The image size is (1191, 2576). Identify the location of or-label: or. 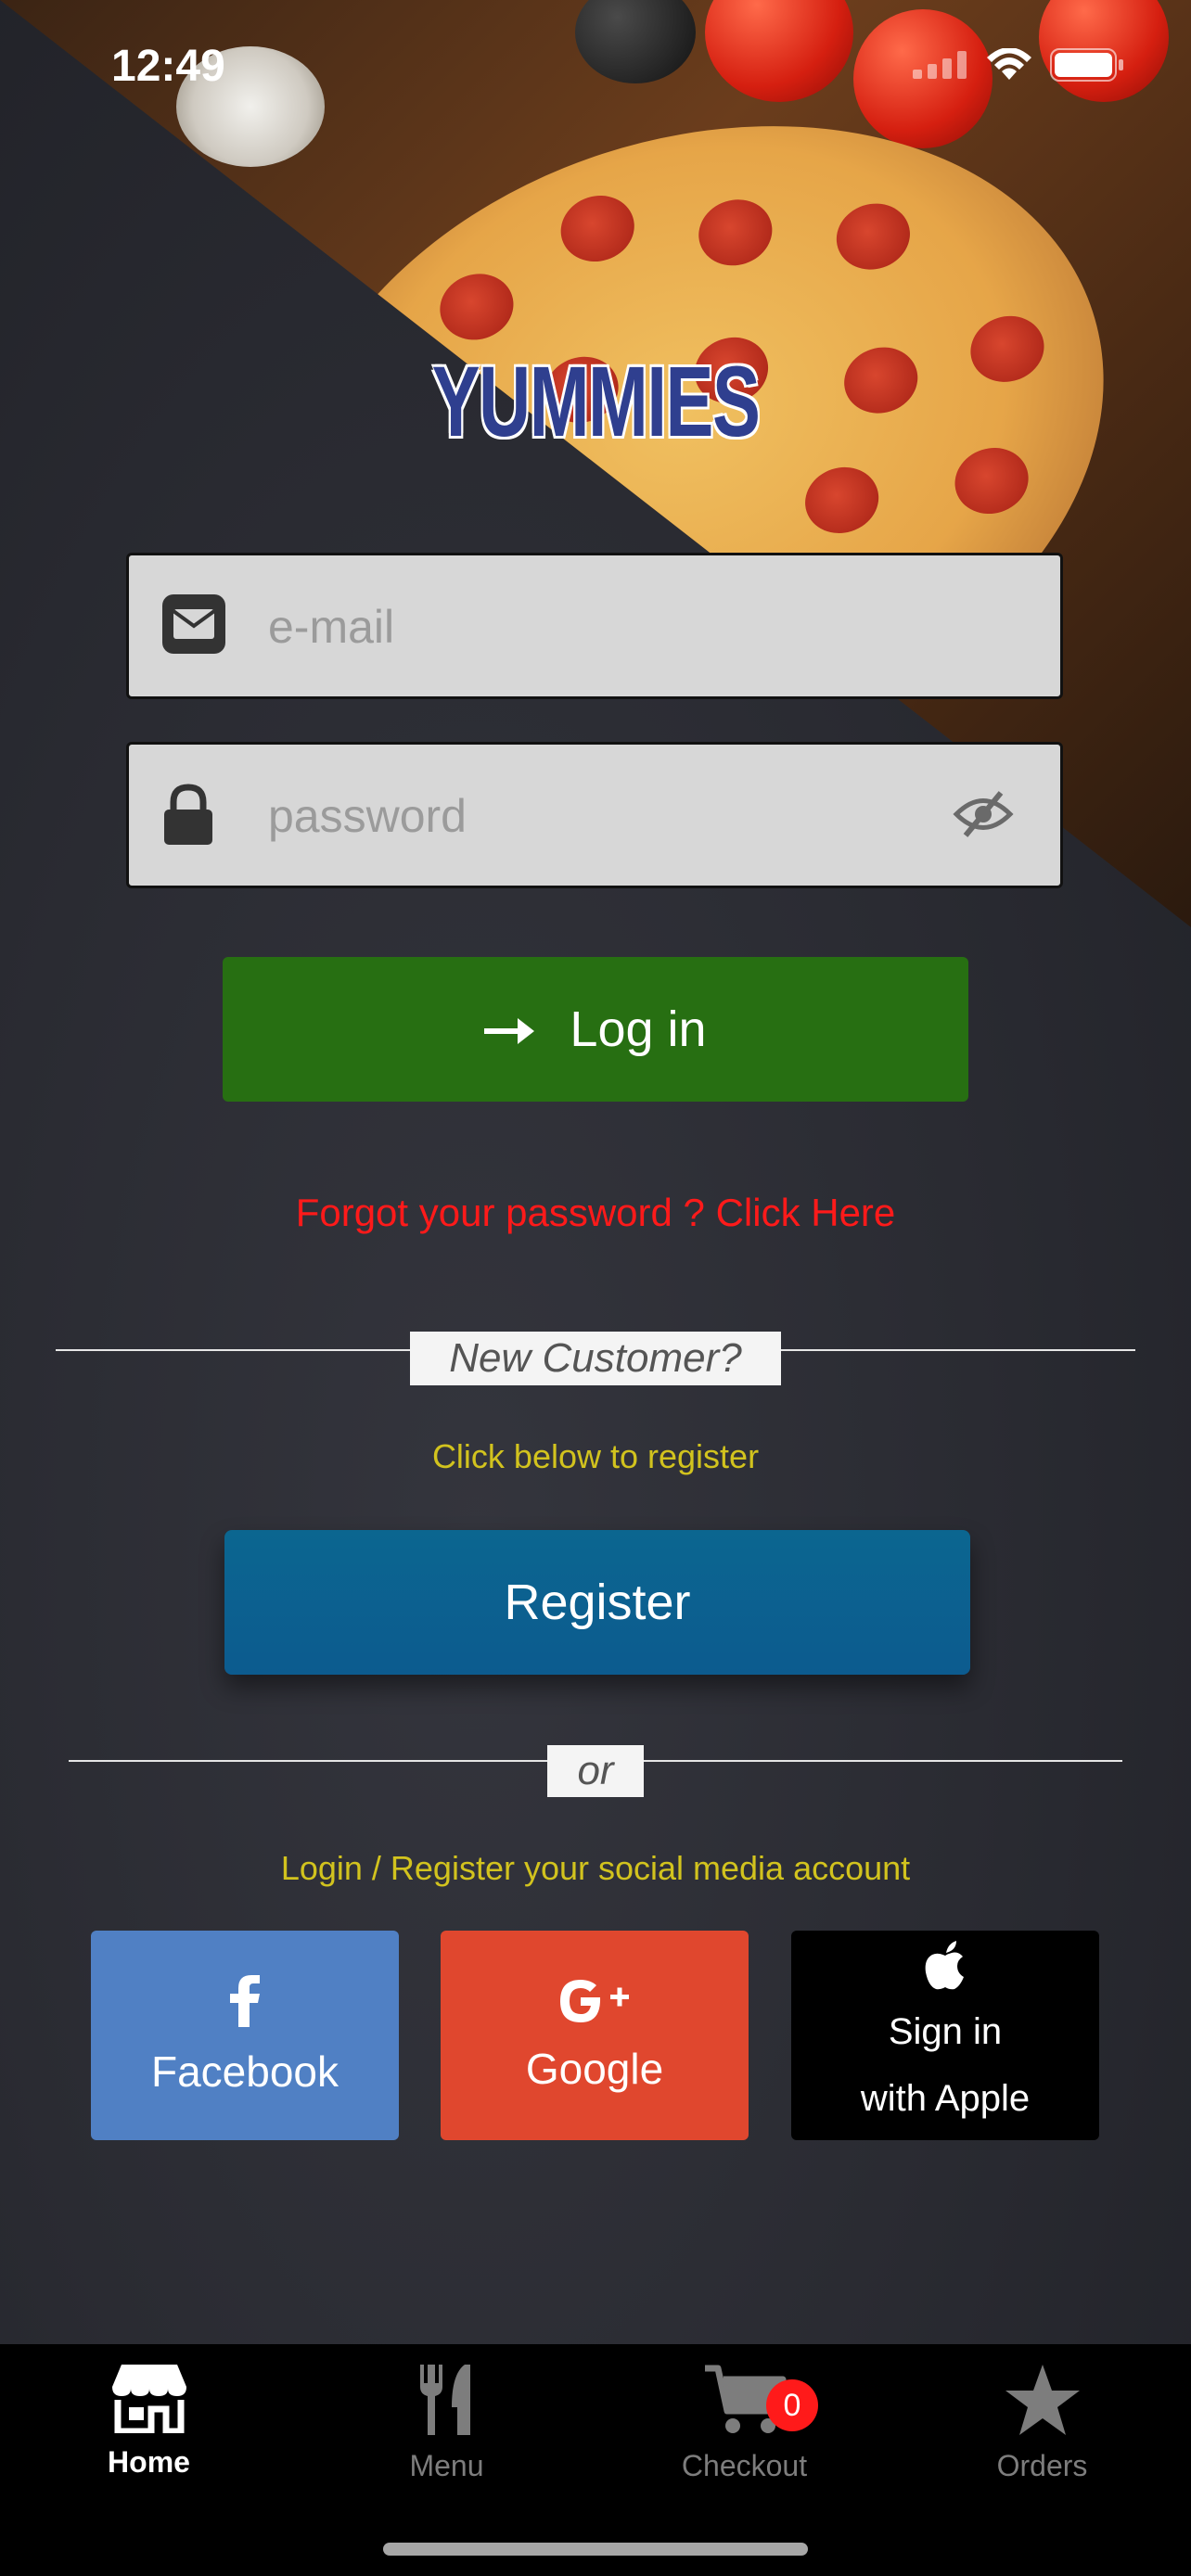
(595, 1771).